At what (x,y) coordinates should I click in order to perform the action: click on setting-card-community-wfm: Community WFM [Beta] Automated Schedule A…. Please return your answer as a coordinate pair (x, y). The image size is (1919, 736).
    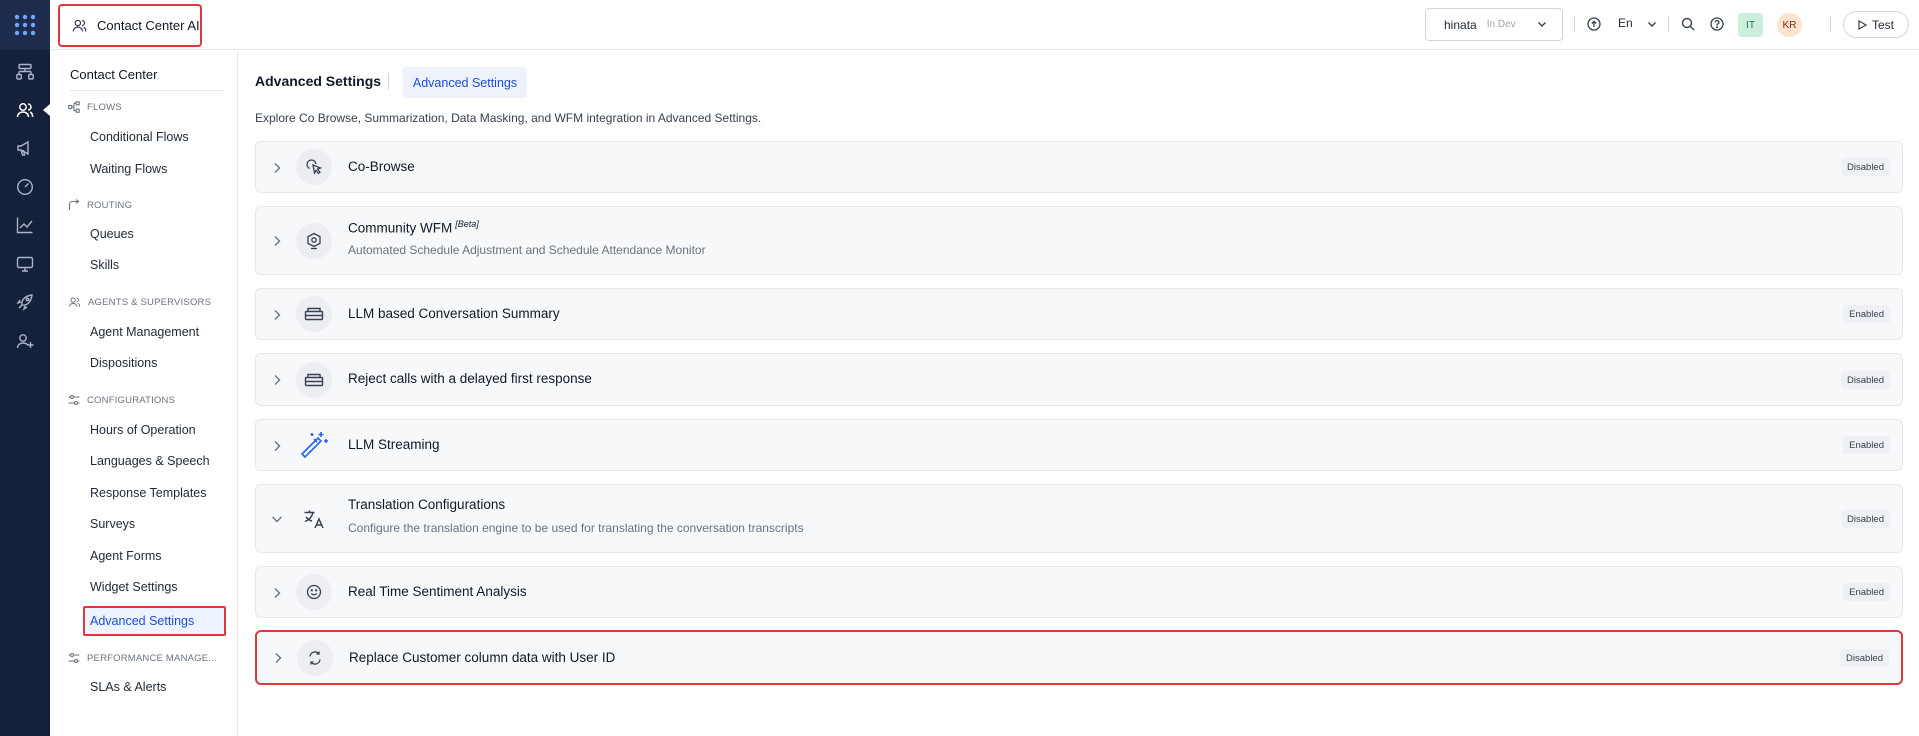
    Looking at the image, I should click on (1079, 240).